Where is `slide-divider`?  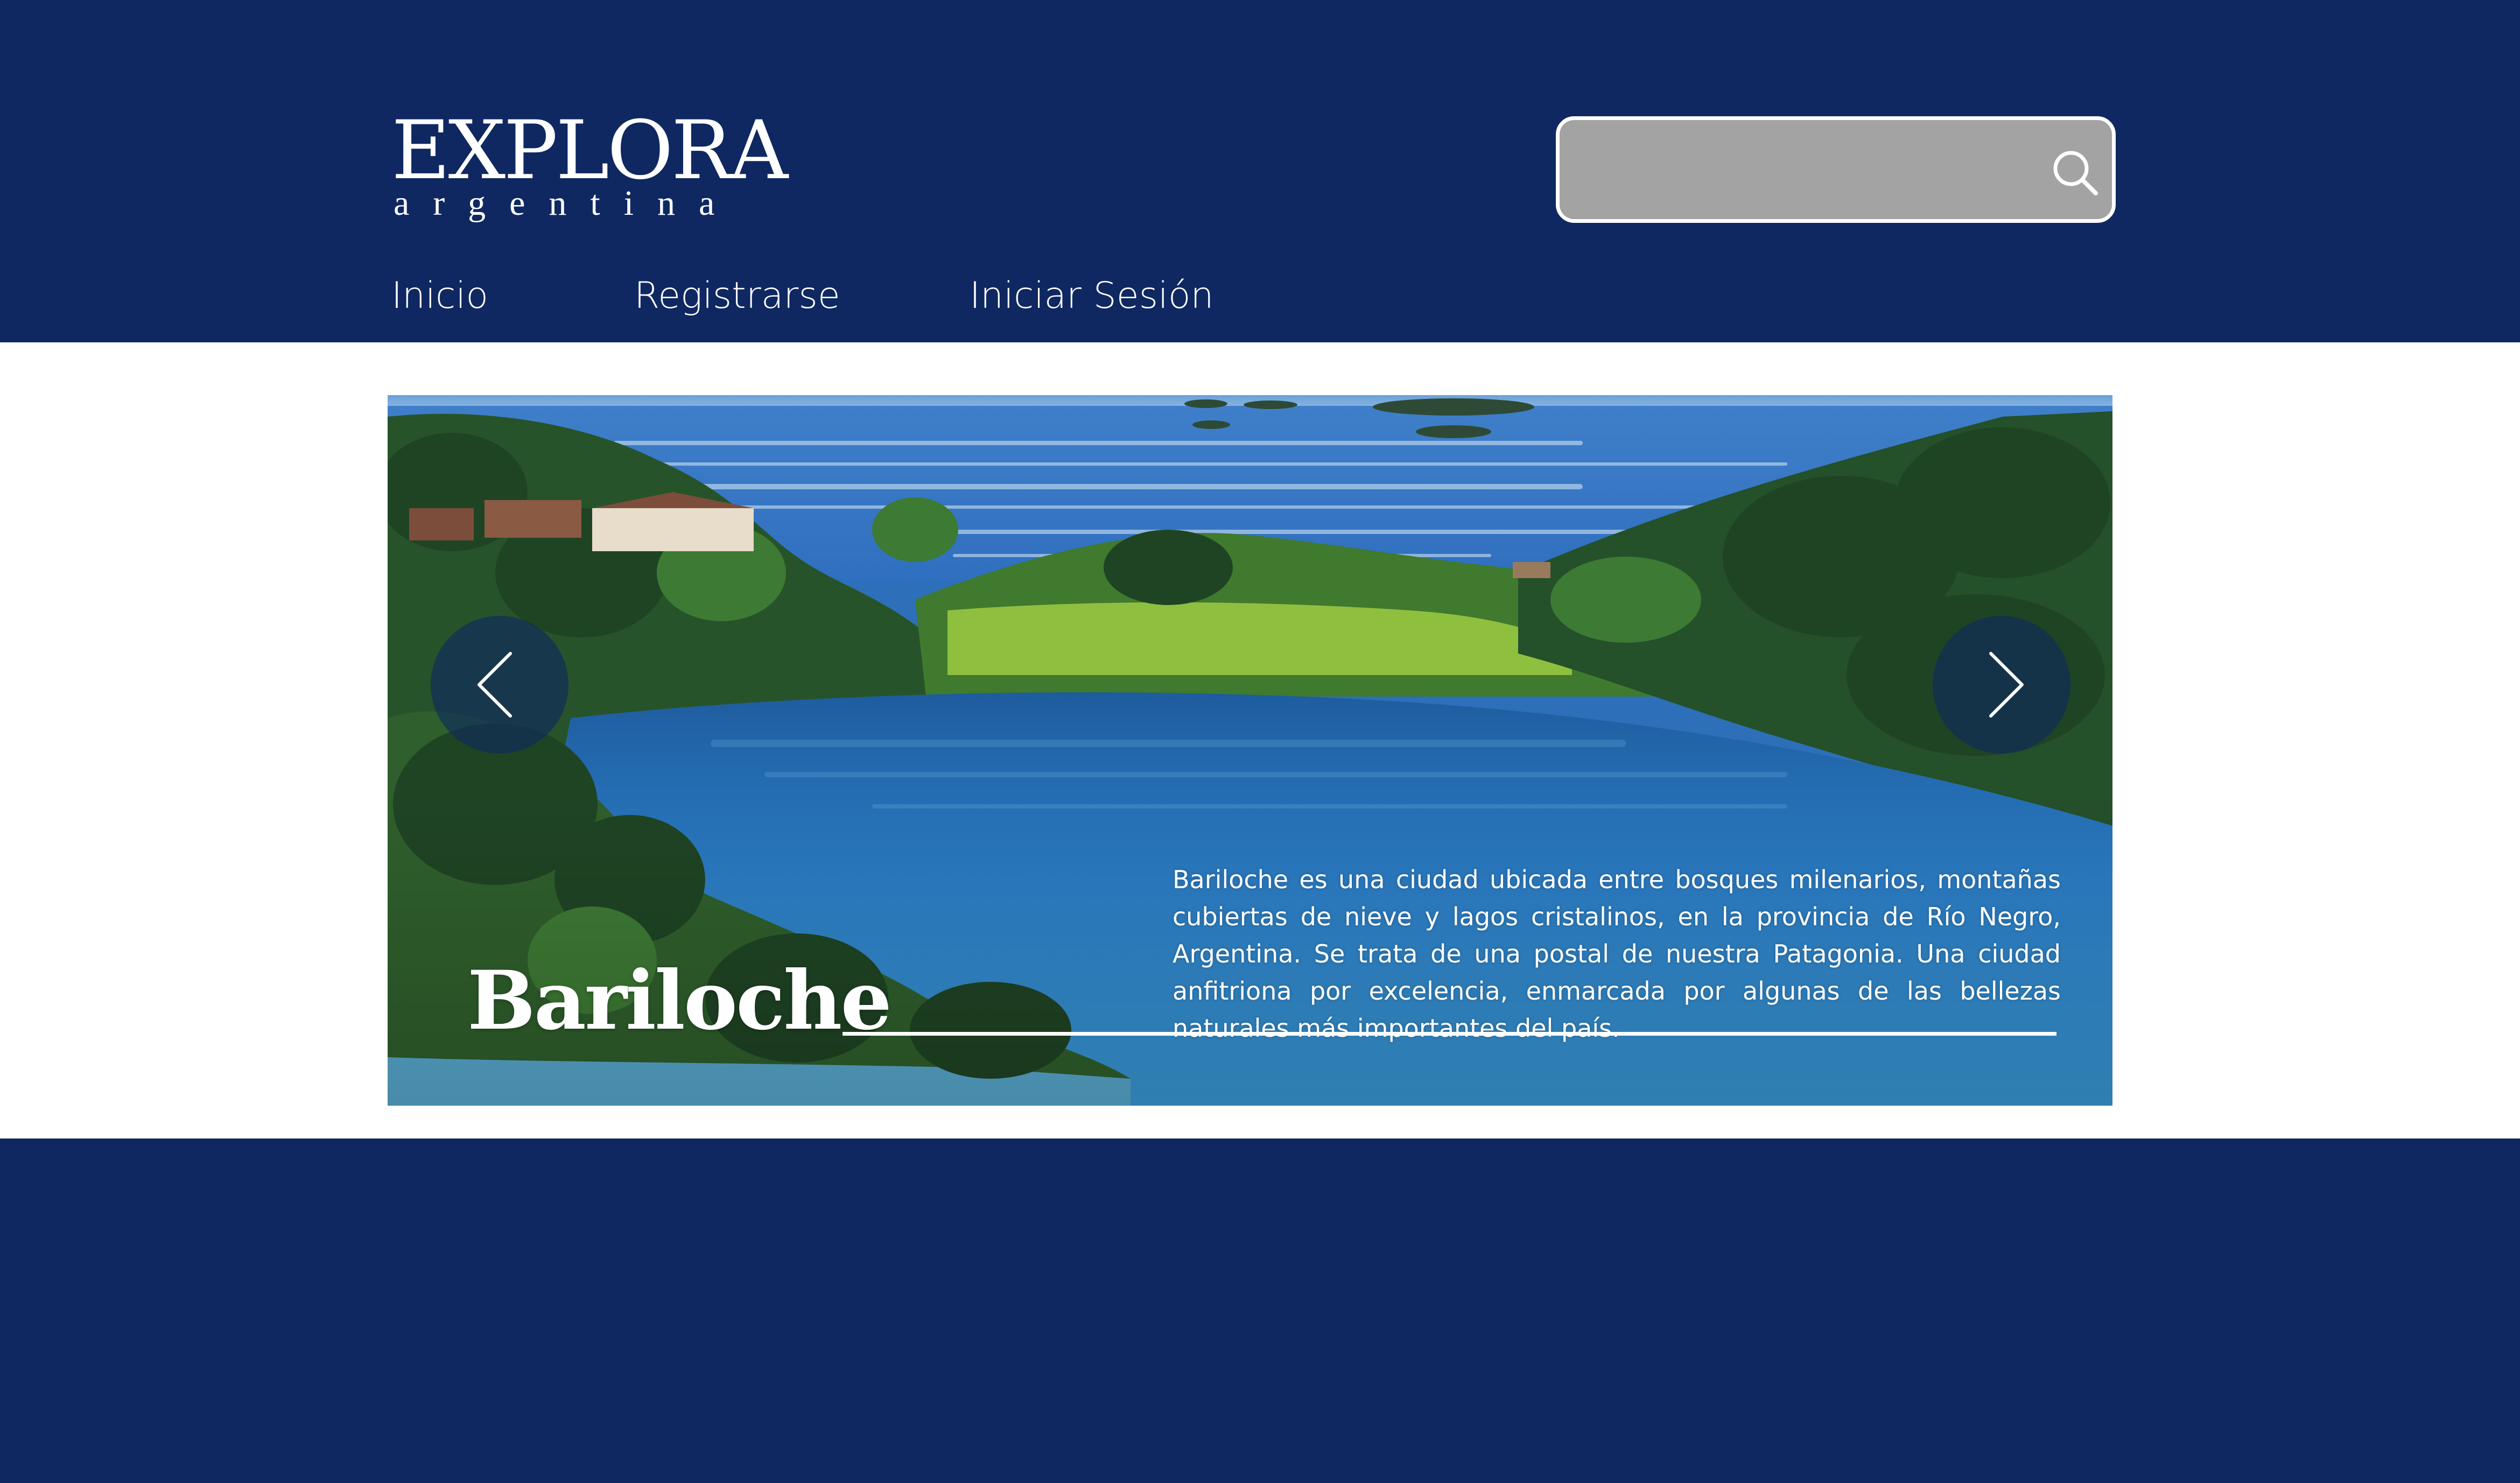
slide-divider is located at coordinates (1449, 1034).